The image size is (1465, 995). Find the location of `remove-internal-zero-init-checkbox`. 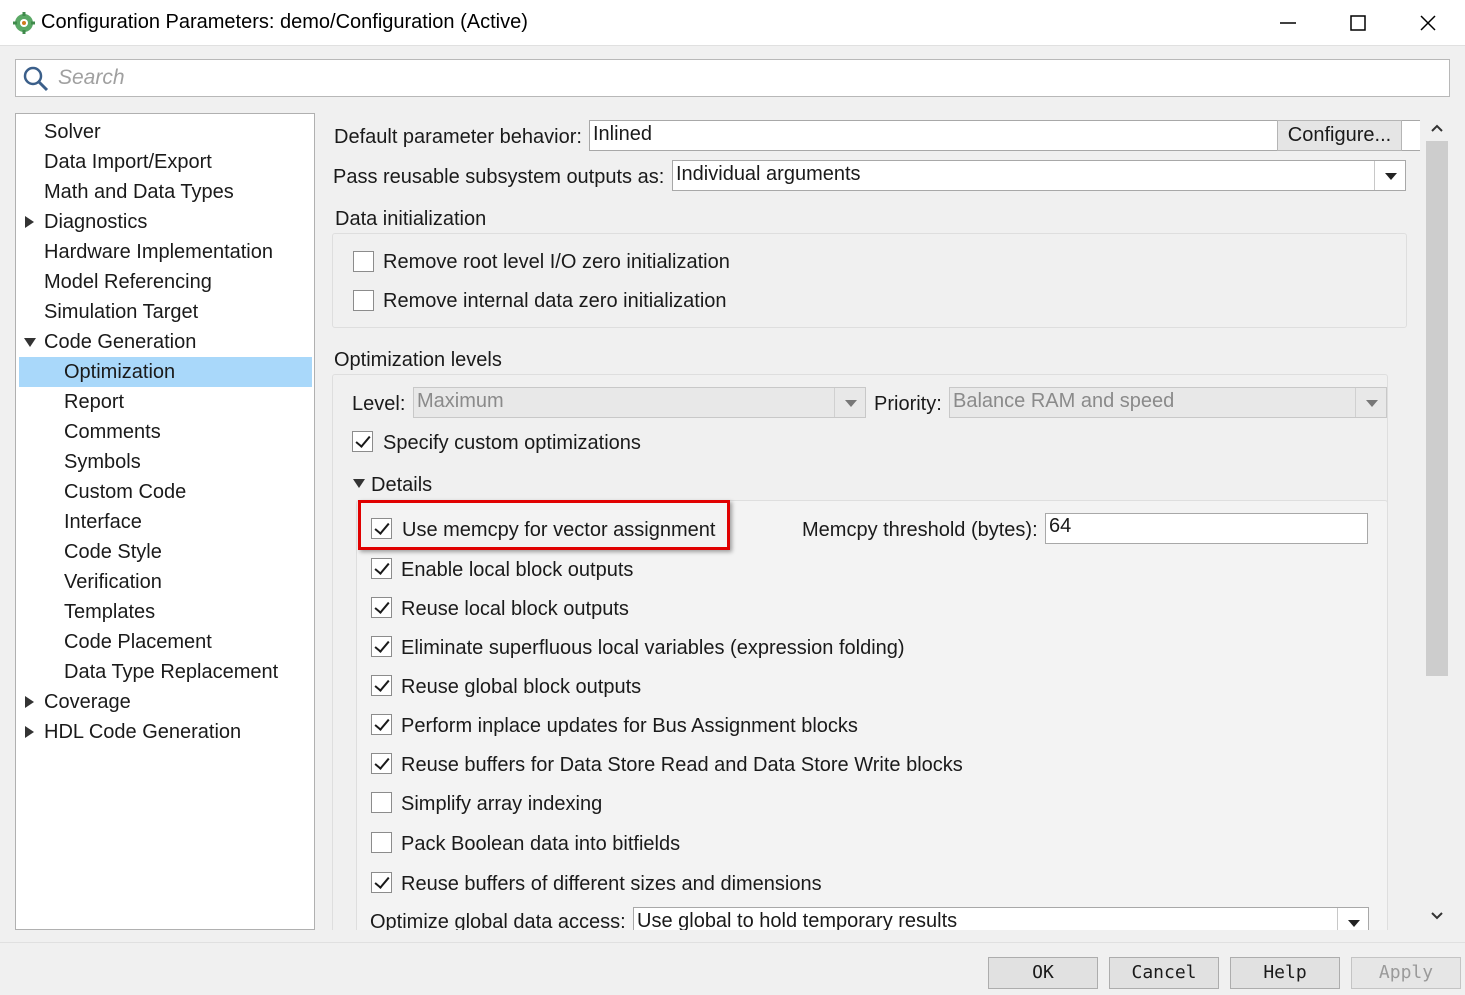

remove-internal-zero-init-checkbox is located at coordinates (363, 300).